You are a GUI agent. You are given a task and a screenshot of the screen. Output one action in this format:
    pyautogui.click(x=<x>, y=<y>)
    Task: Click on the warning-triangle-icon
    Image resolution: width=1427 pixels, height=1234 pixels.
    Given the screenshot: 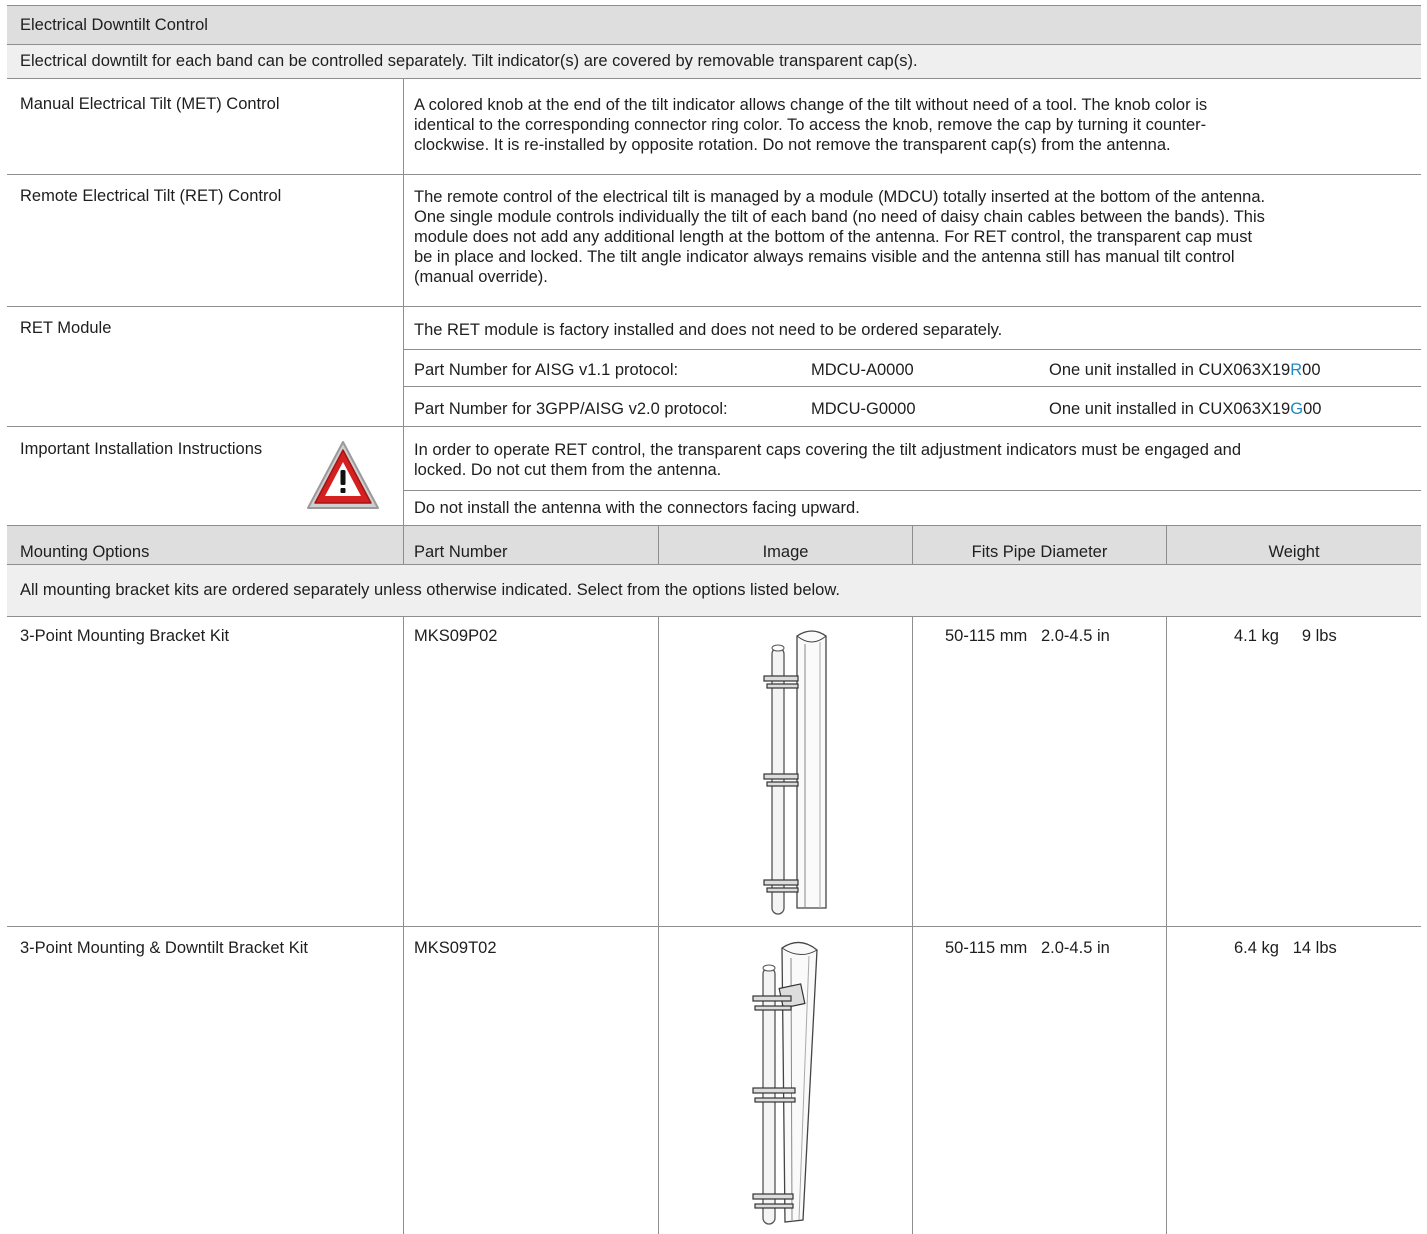 What is the action you would take?
    pyautogui.click(x=343, y=475)
    